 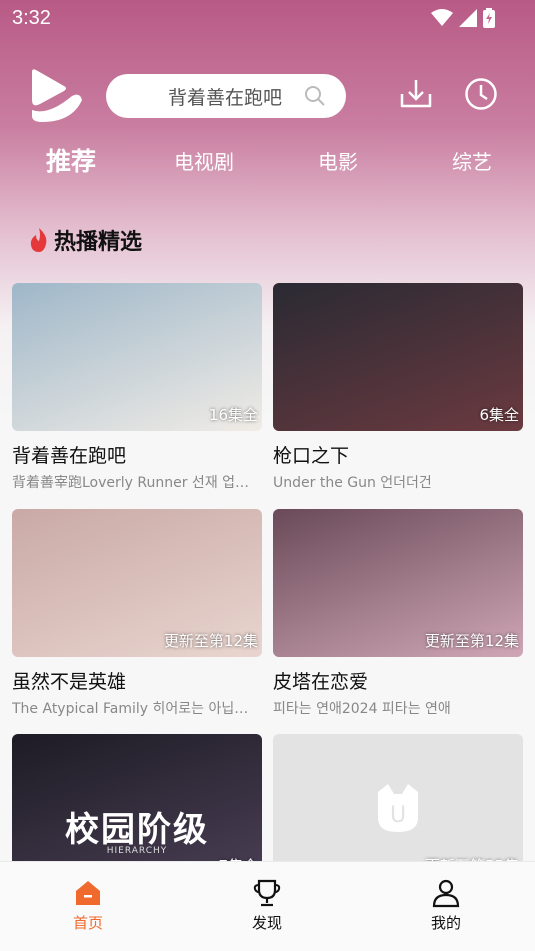 I want to click on episode-badge: 16集全, so click(x=233, y=415).